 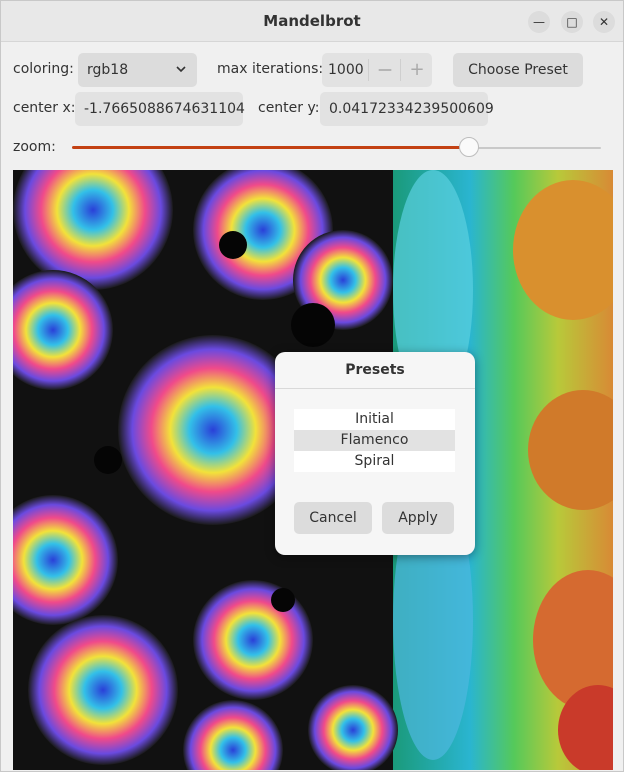 I want to click on apply-button: Apply, so click(x=418, y=518).